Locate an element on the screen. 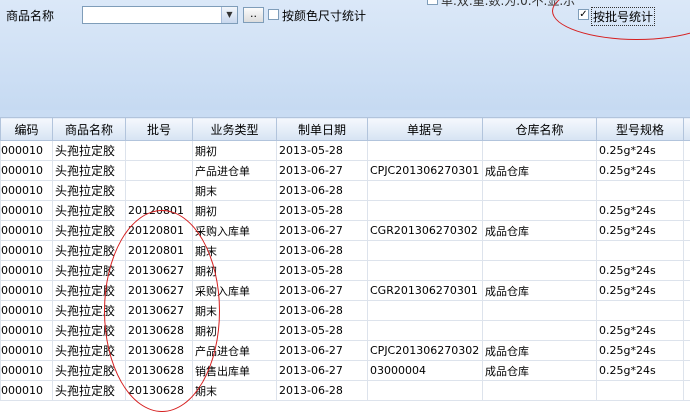  color-size-label: 按颜色尺寸统计 is located at coordinates (324, 16).